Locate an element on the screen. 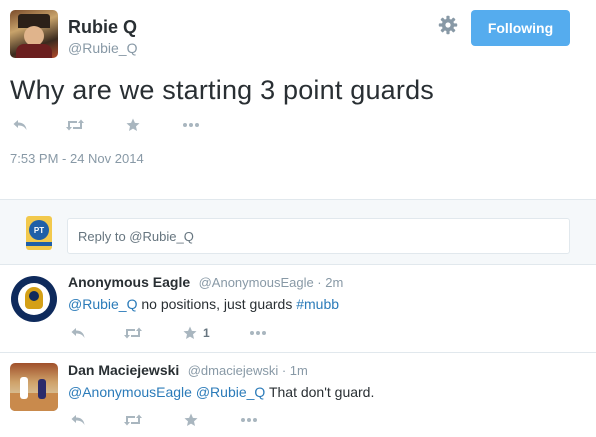 Image resolution: width=596 pixels, height=437 pixels. gear-icon is located at coordinates (450, 27).